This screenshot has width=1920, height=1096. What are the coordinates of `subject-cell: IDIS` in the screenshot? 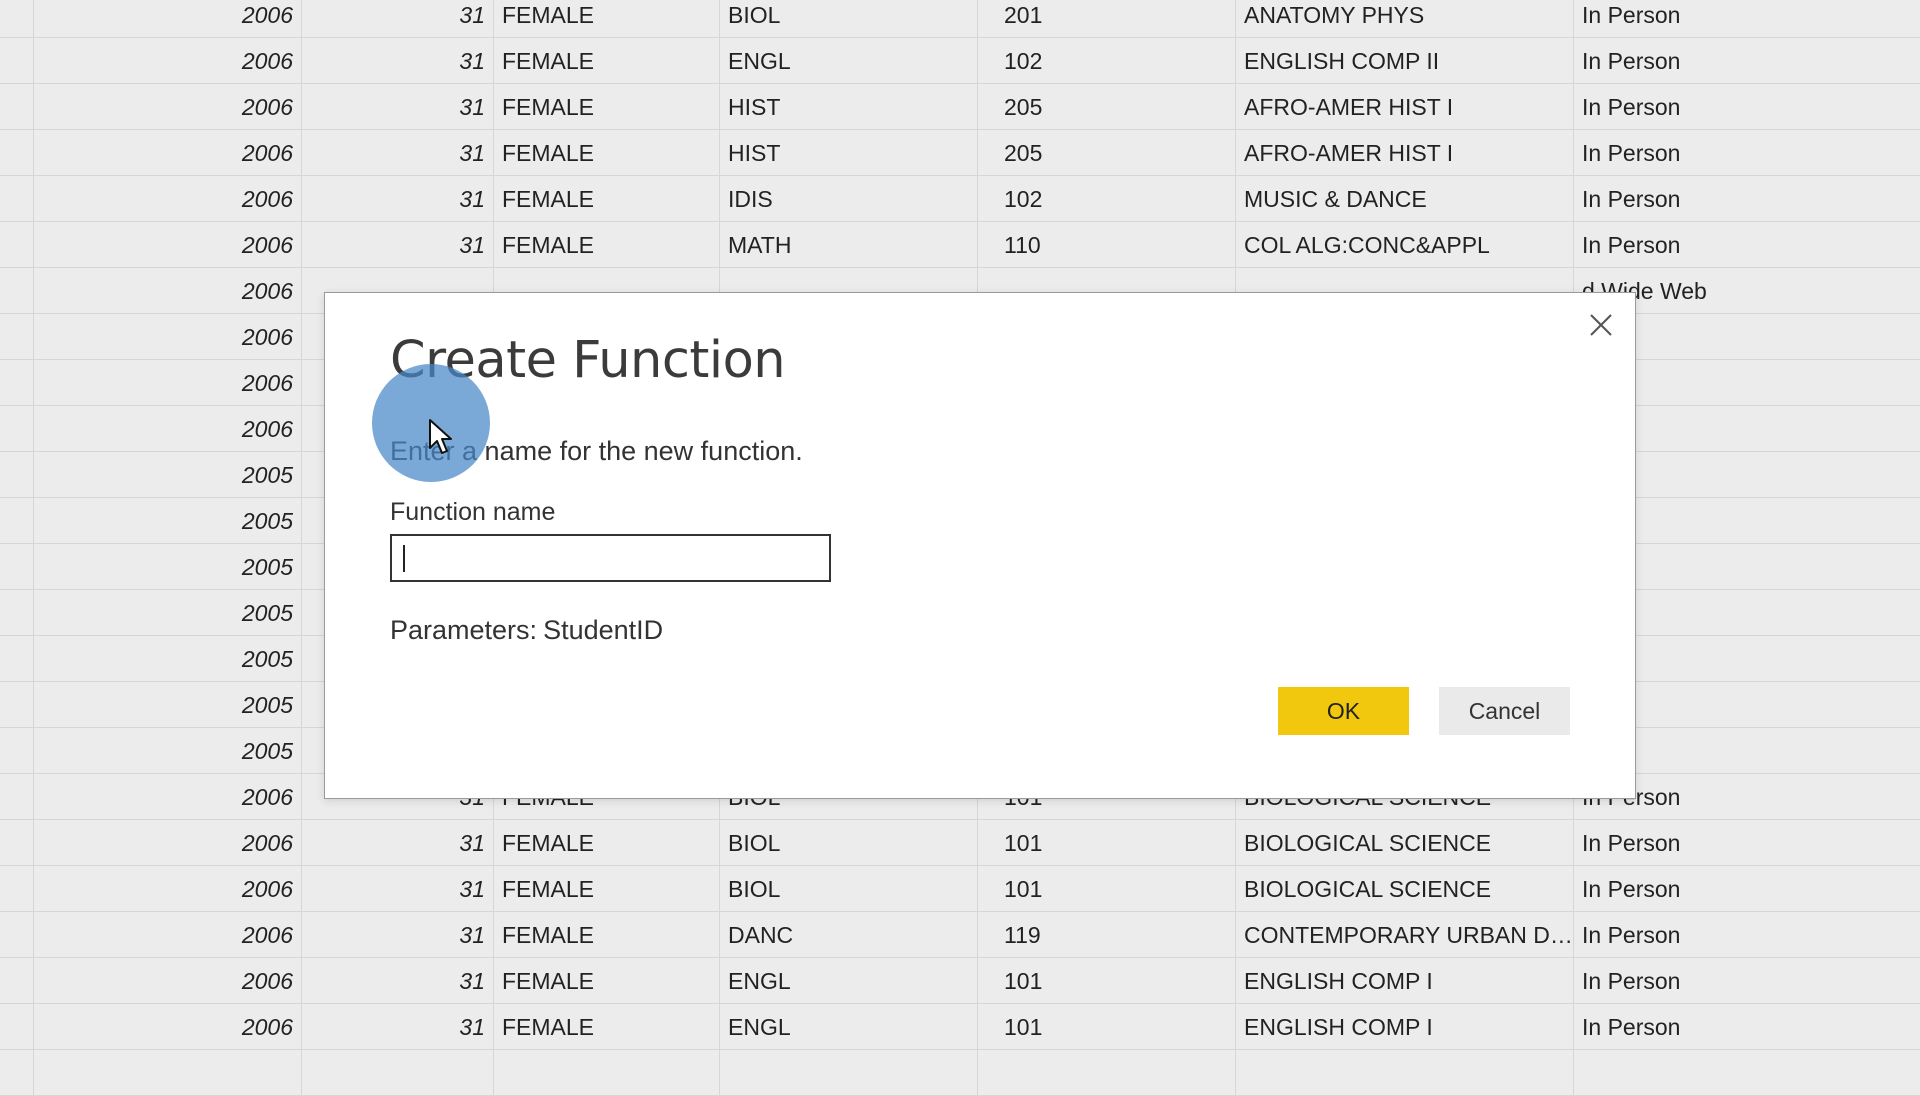 It's located at (849, 199).